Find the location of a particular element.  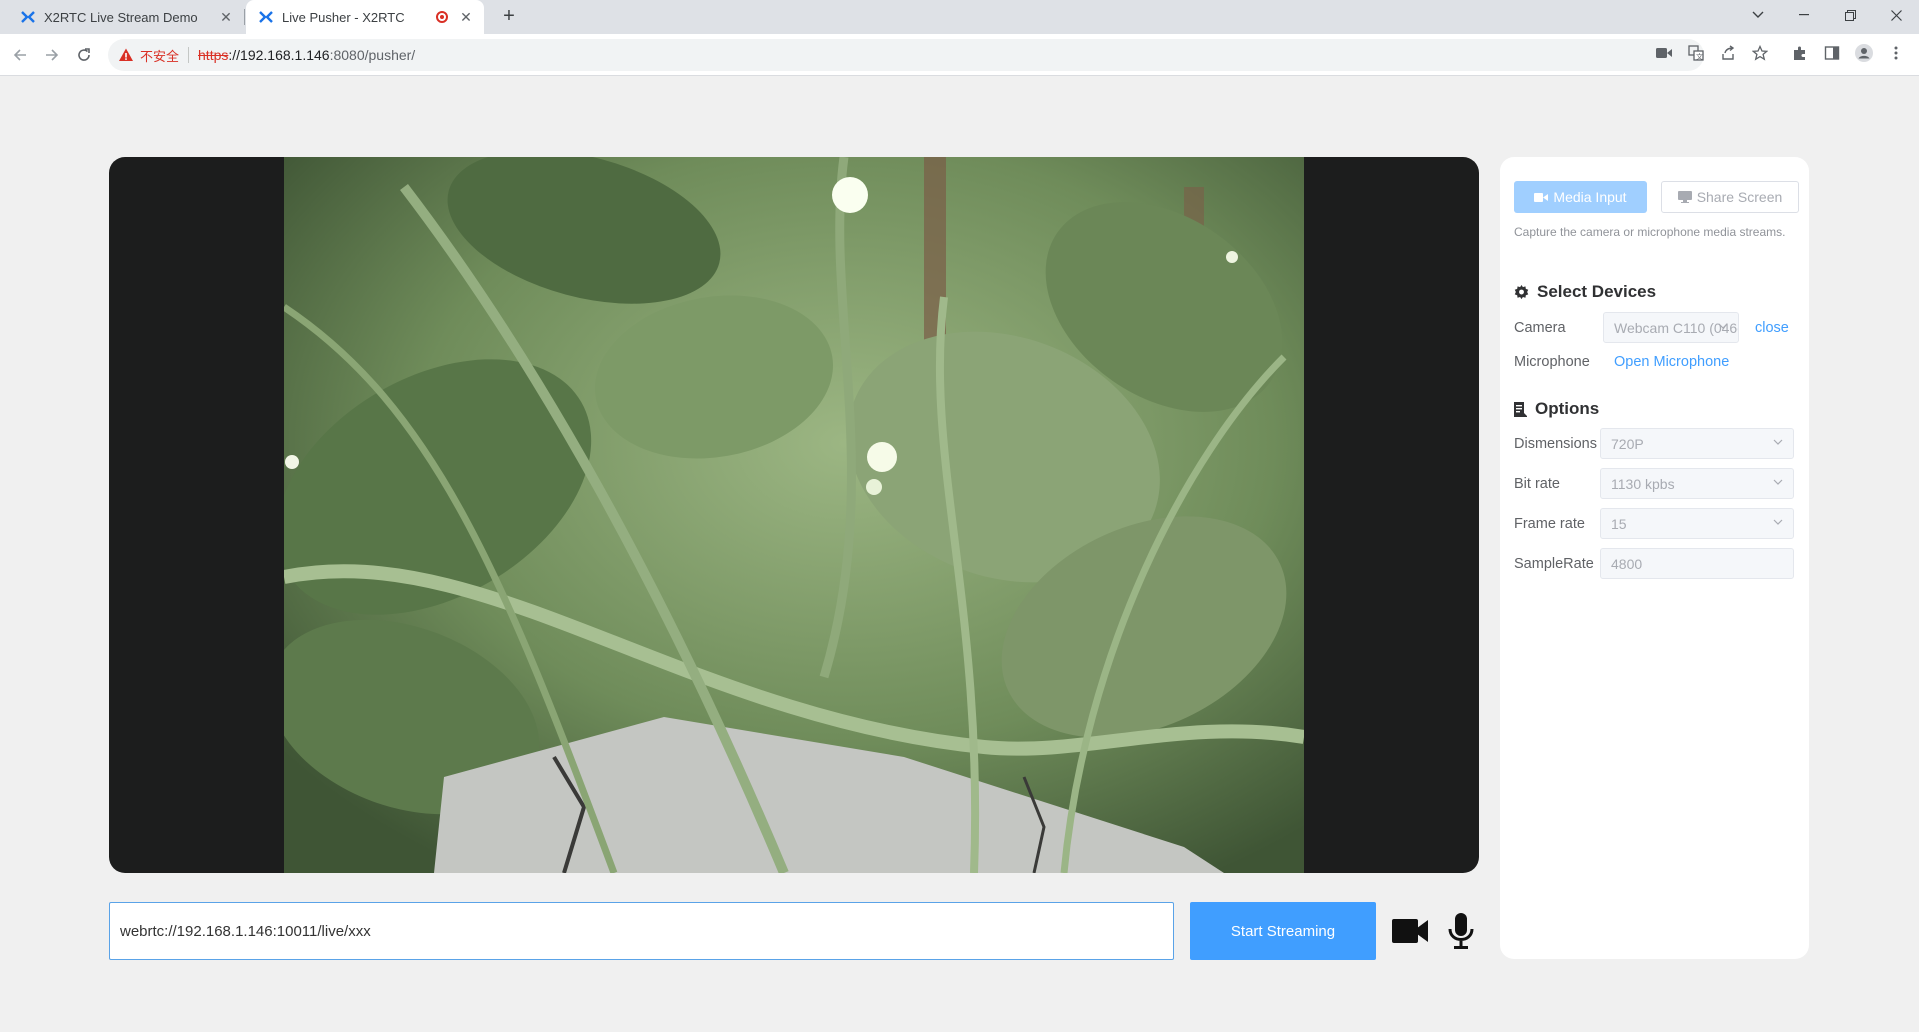

browser-menu-icon is located at coordinates (1896, 53).